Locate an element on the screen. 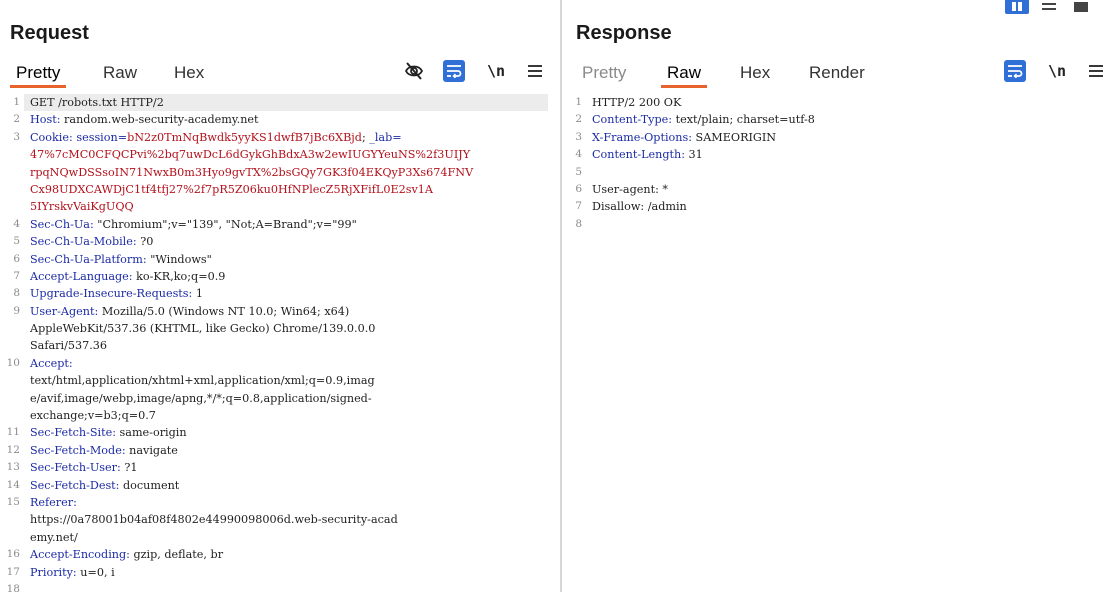 The width and height of the screenshot is (1105, 592). cookie-value: bN2z0TmNqBwdk5yyKS1dwfB7jBc6XBjd is located at coordinates (244, 137).